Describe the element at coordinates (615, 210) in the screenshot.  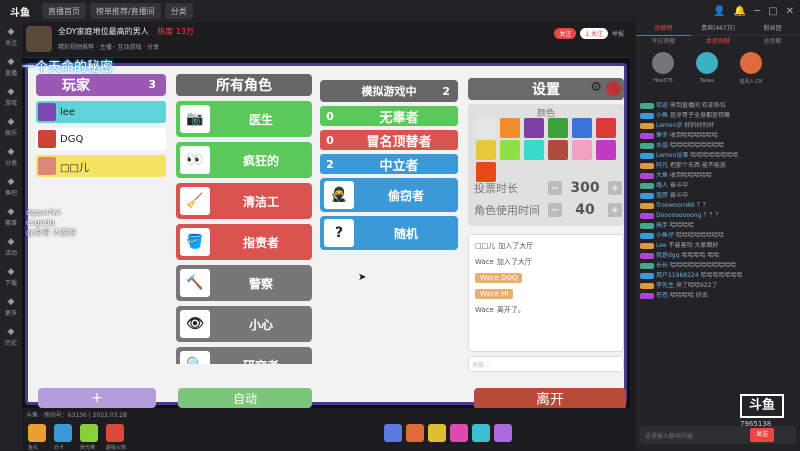
I see `role-time-plus-button: +` at that location.